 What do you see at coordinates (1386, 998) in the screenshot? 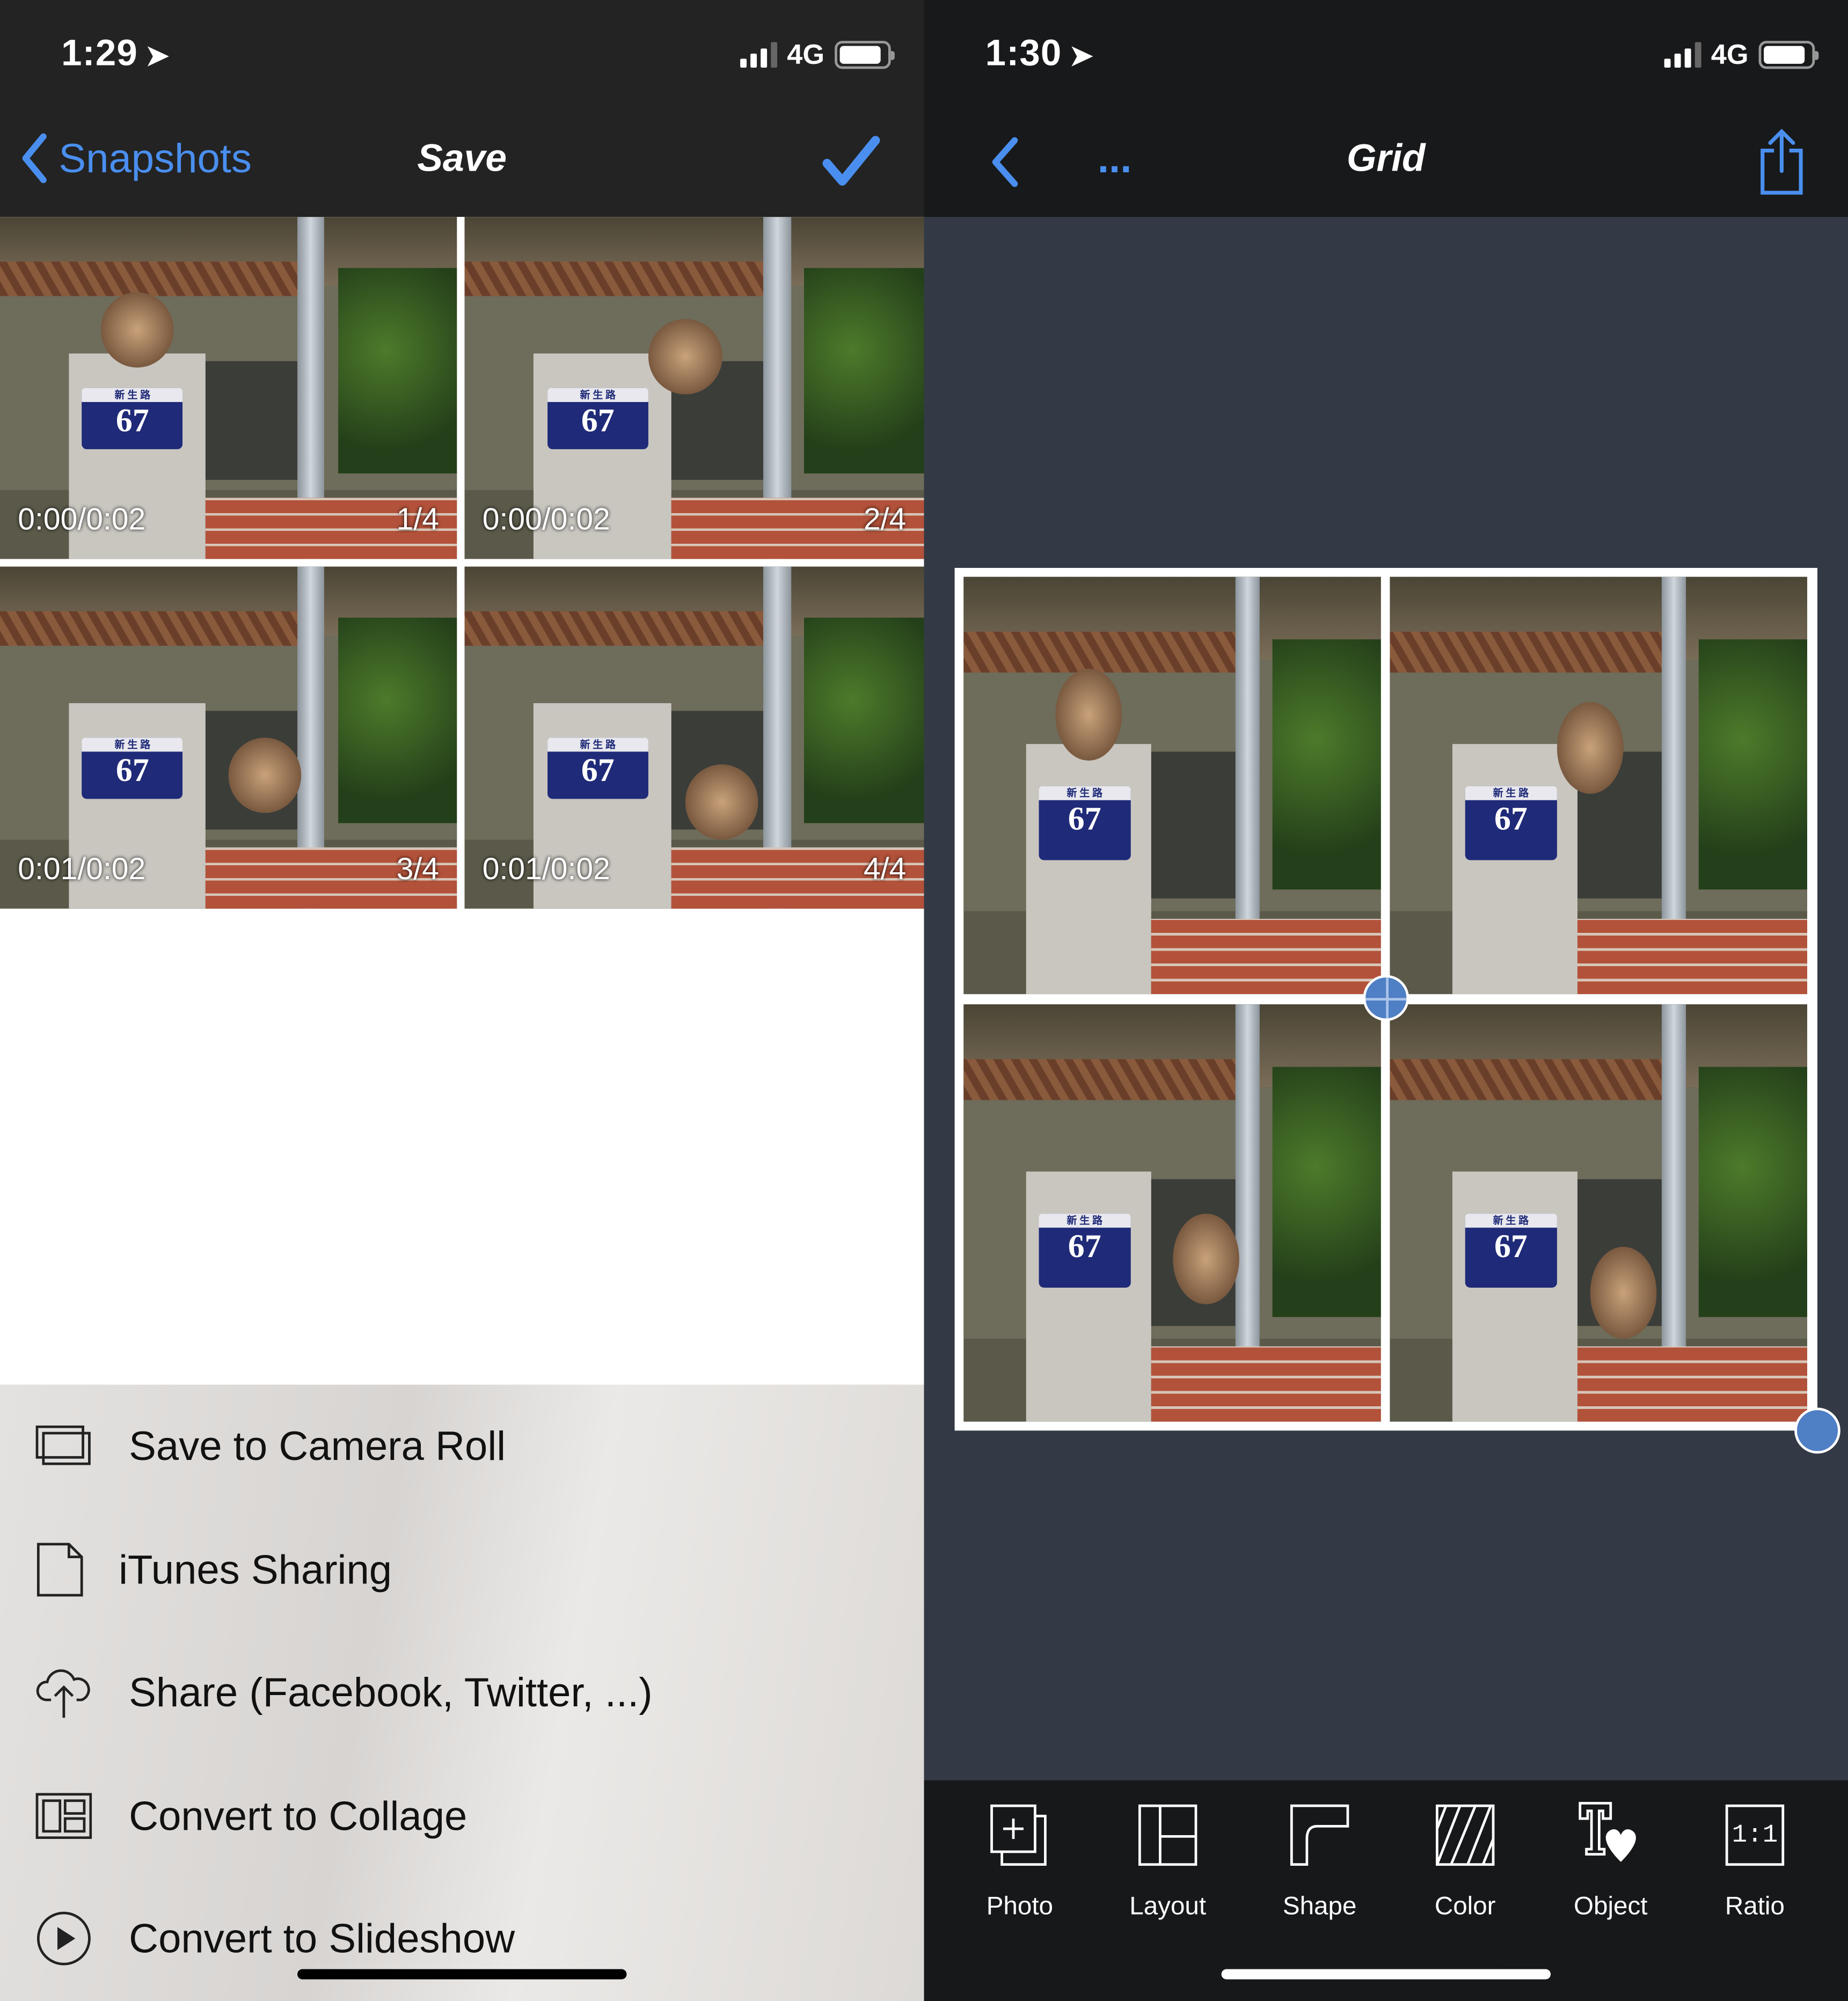
I see `divider-handle` at bounding box center [1386, 998].